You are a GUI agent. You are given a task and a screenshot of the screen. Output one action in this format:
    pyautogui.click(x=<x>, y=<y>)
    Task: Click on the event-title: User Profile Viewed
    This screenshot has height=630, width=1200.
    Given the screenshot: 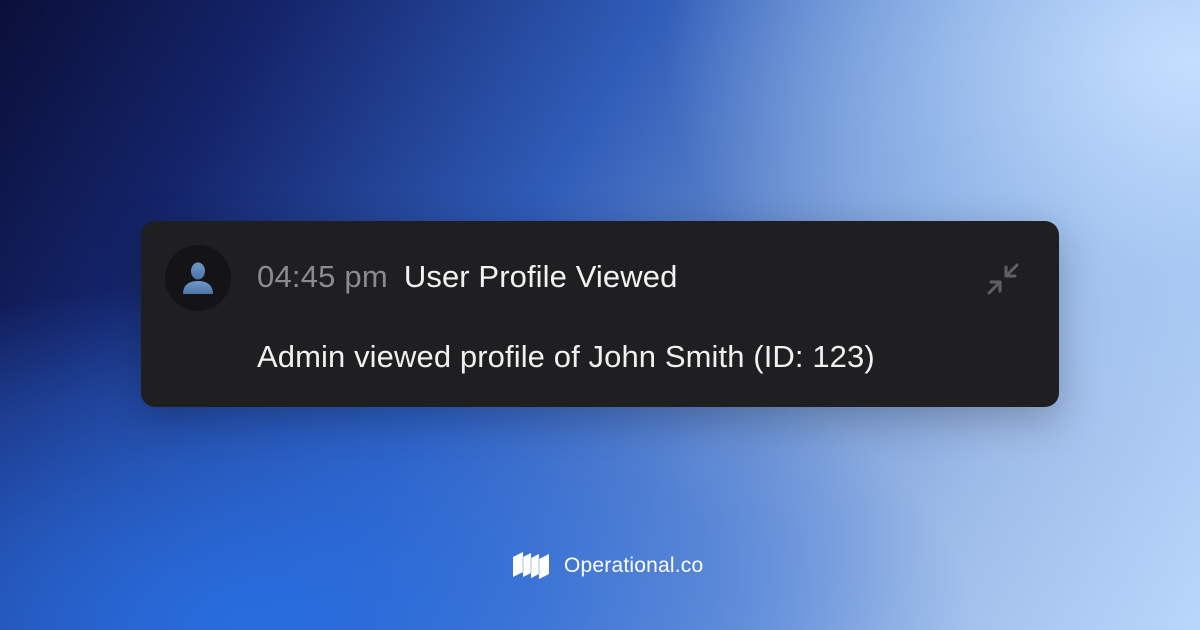 What is the action you would take?
    pyautogui.click(x=540, y=276)
    